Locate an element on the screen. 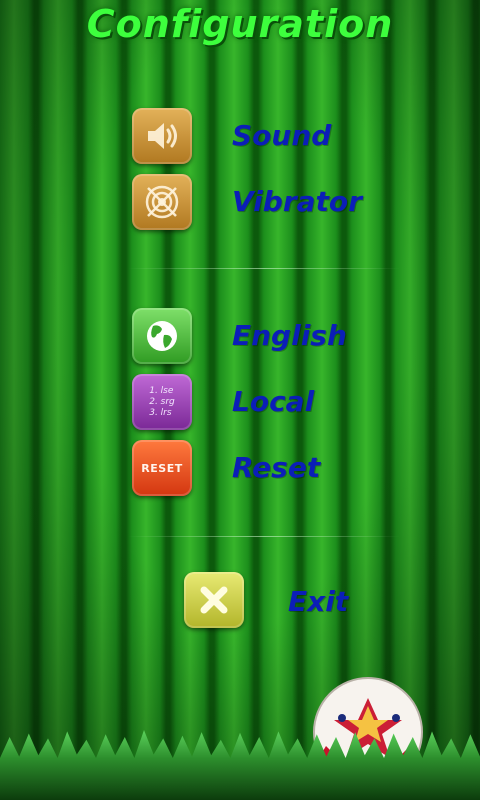 The image size is (480, 800). reset-label: Reset is located at coordinates (276, 467).